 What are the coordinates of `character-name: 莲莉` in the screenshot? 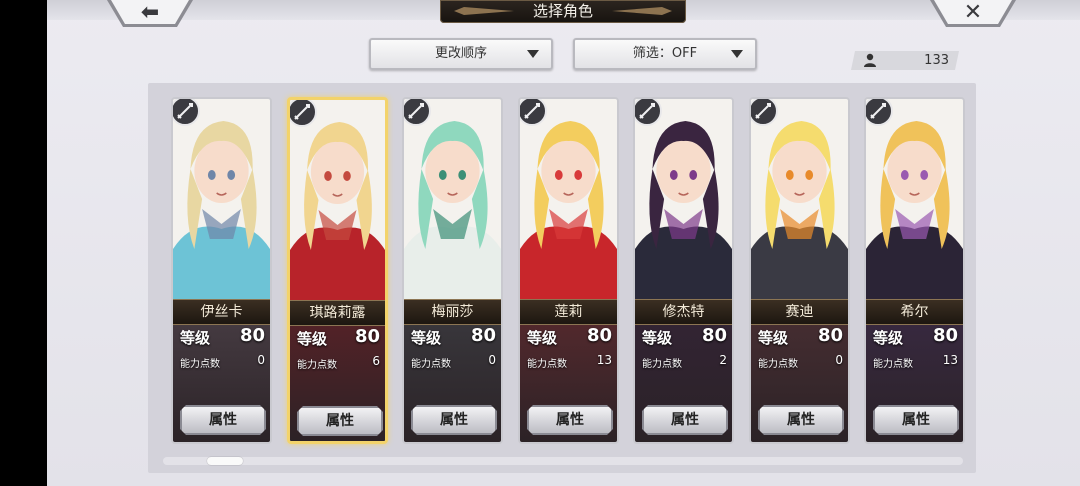 It's located at (568, 312).